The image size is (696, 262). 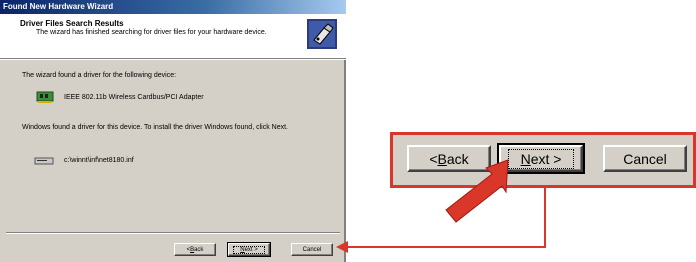 I want to click on callout-connector, so click(x=441, y=206).